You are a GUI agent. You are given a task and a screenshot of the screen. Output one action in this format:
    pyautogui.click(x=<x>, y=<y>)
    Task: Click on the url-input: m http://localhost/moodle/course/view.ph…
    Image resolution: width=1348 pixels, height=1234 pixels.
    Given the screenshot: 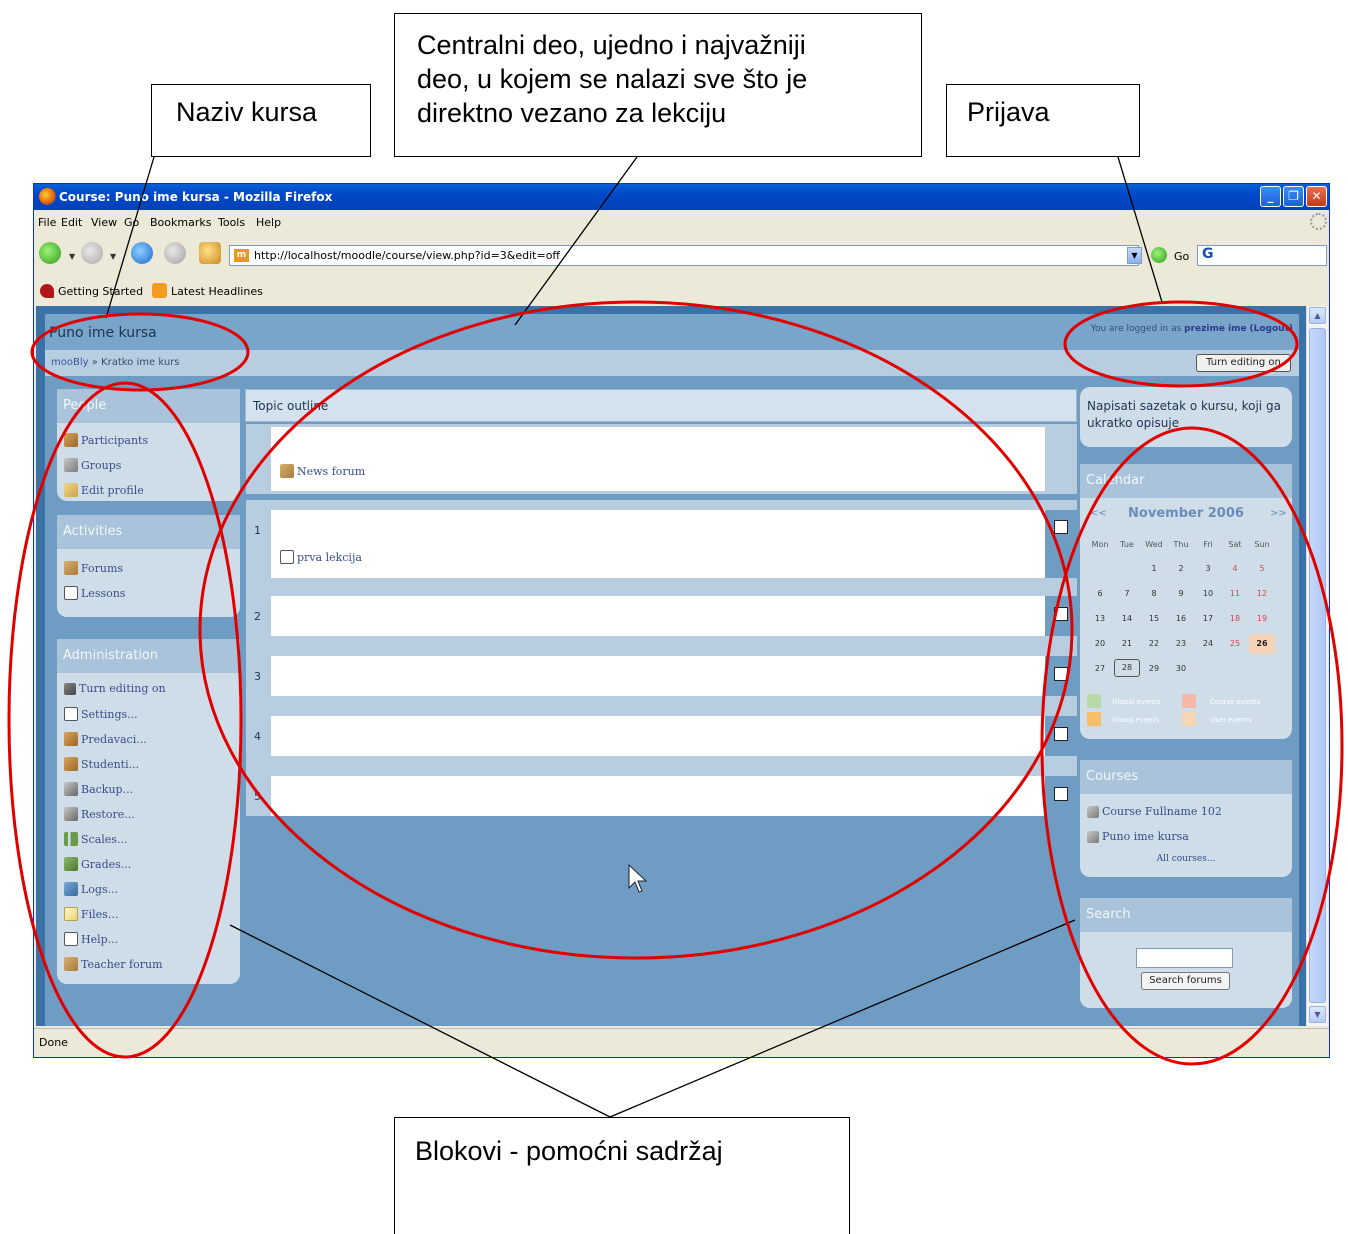 What is the action you would take?
    pyautogui.click(x=684, y=255)
    